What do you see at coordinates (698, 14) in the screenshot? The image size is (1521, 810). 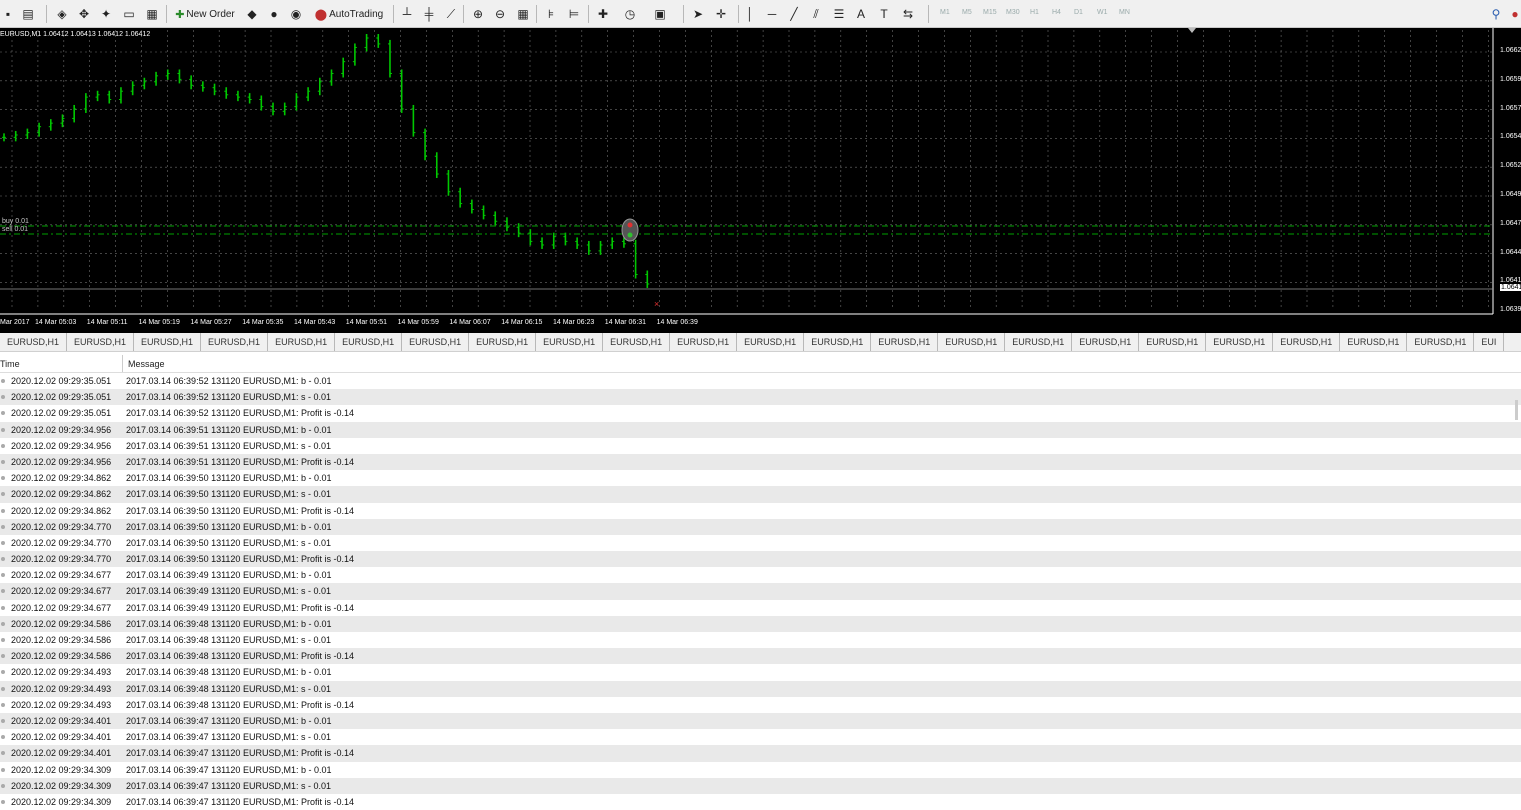 I see `cursor-icon: ➤` at bounding box center [698, 14].